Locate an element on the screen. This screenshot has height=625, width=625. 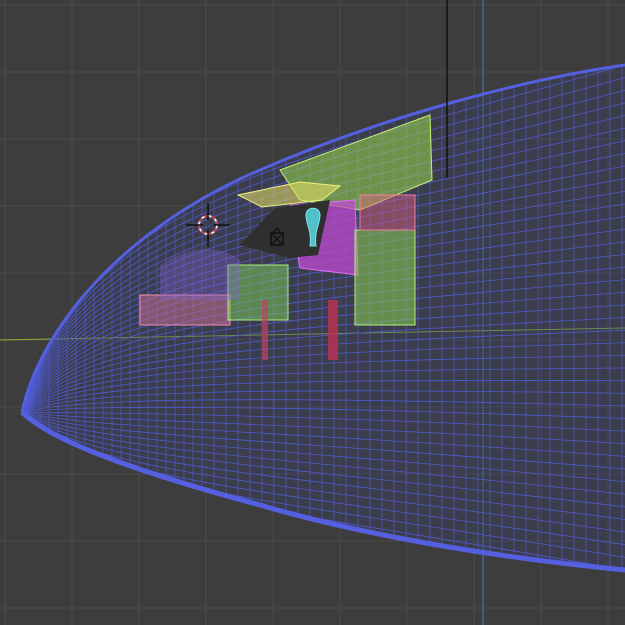
cockpit-green-console is located at coordinates (385, 277).